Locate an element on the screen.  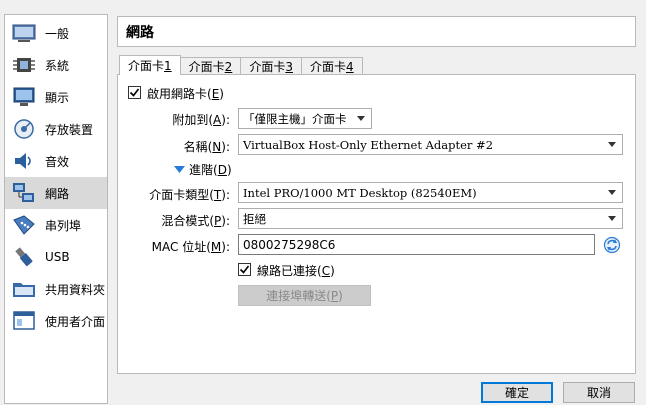
sidebar-item-label: 系統 is located at coordinates (57, 65).